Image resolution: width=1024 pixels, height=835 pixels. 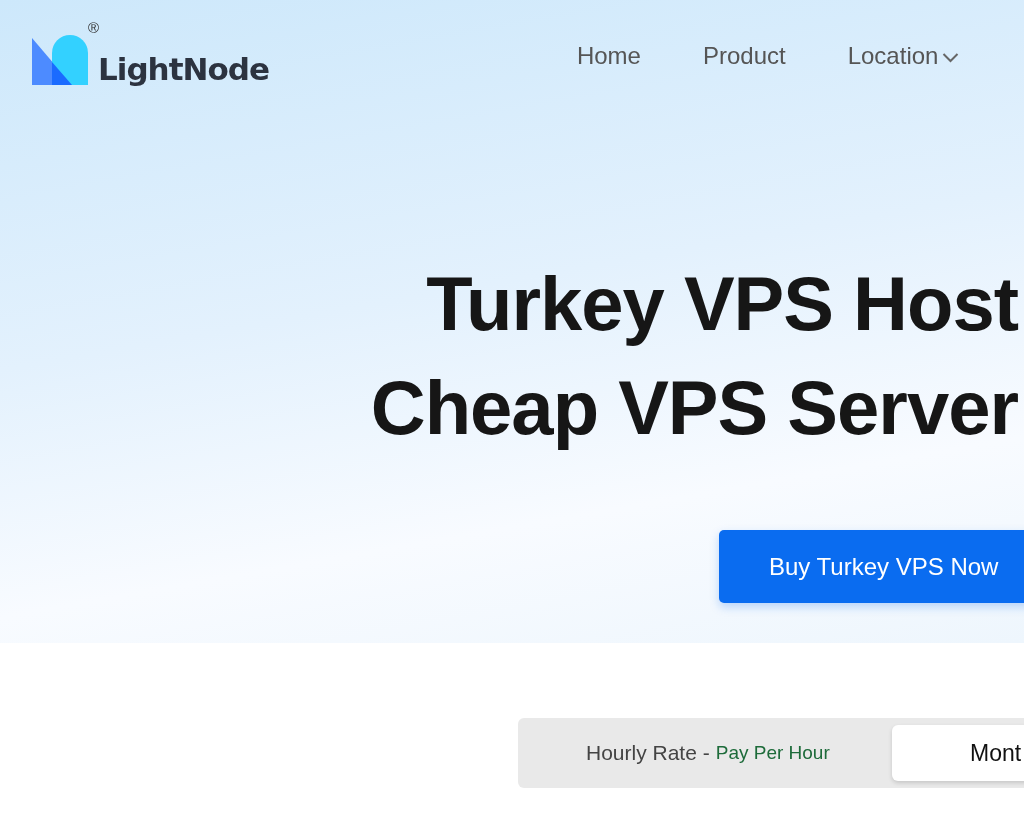 I want to click on billing-tab: Hourly Rate - Pay Per Hour, so click(x=739, y=753).